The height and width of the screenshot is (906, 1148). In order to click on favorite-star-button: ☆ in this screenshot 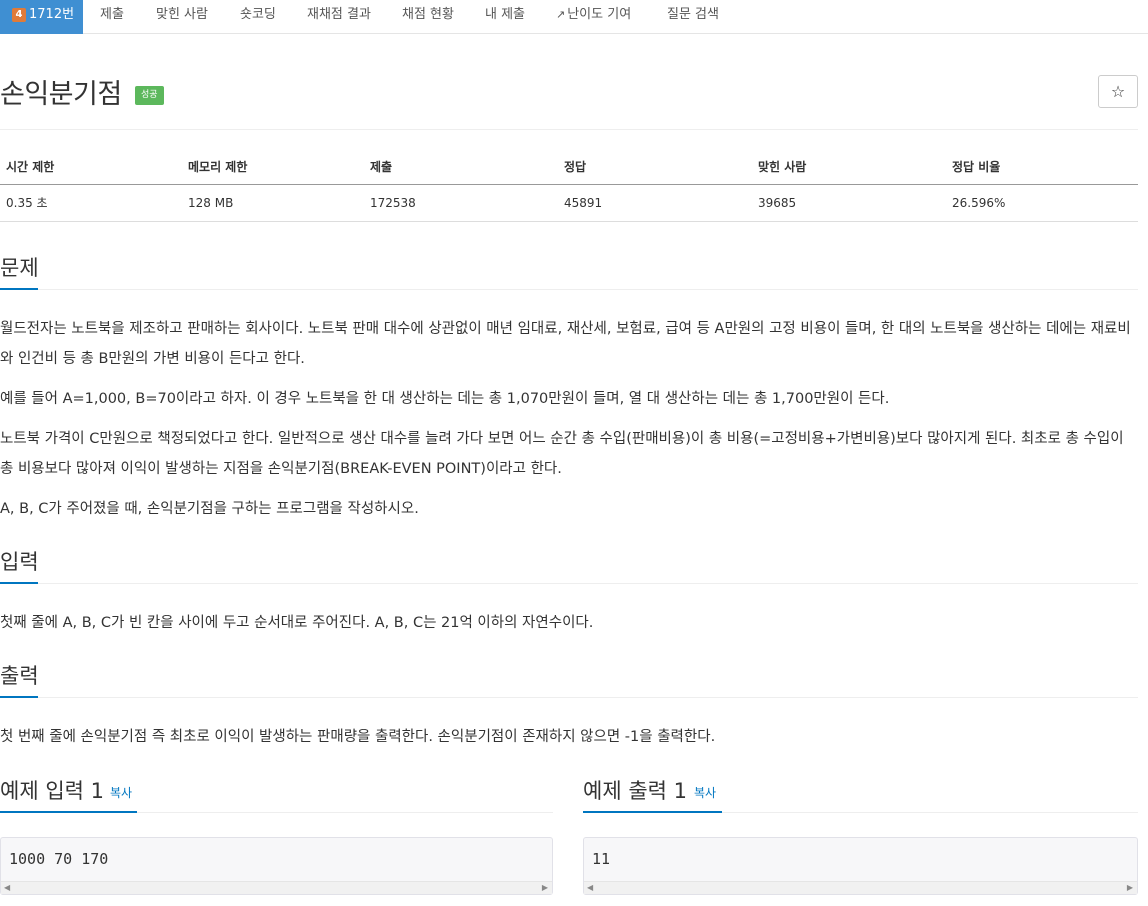, I will do `click(1118, 91)`.